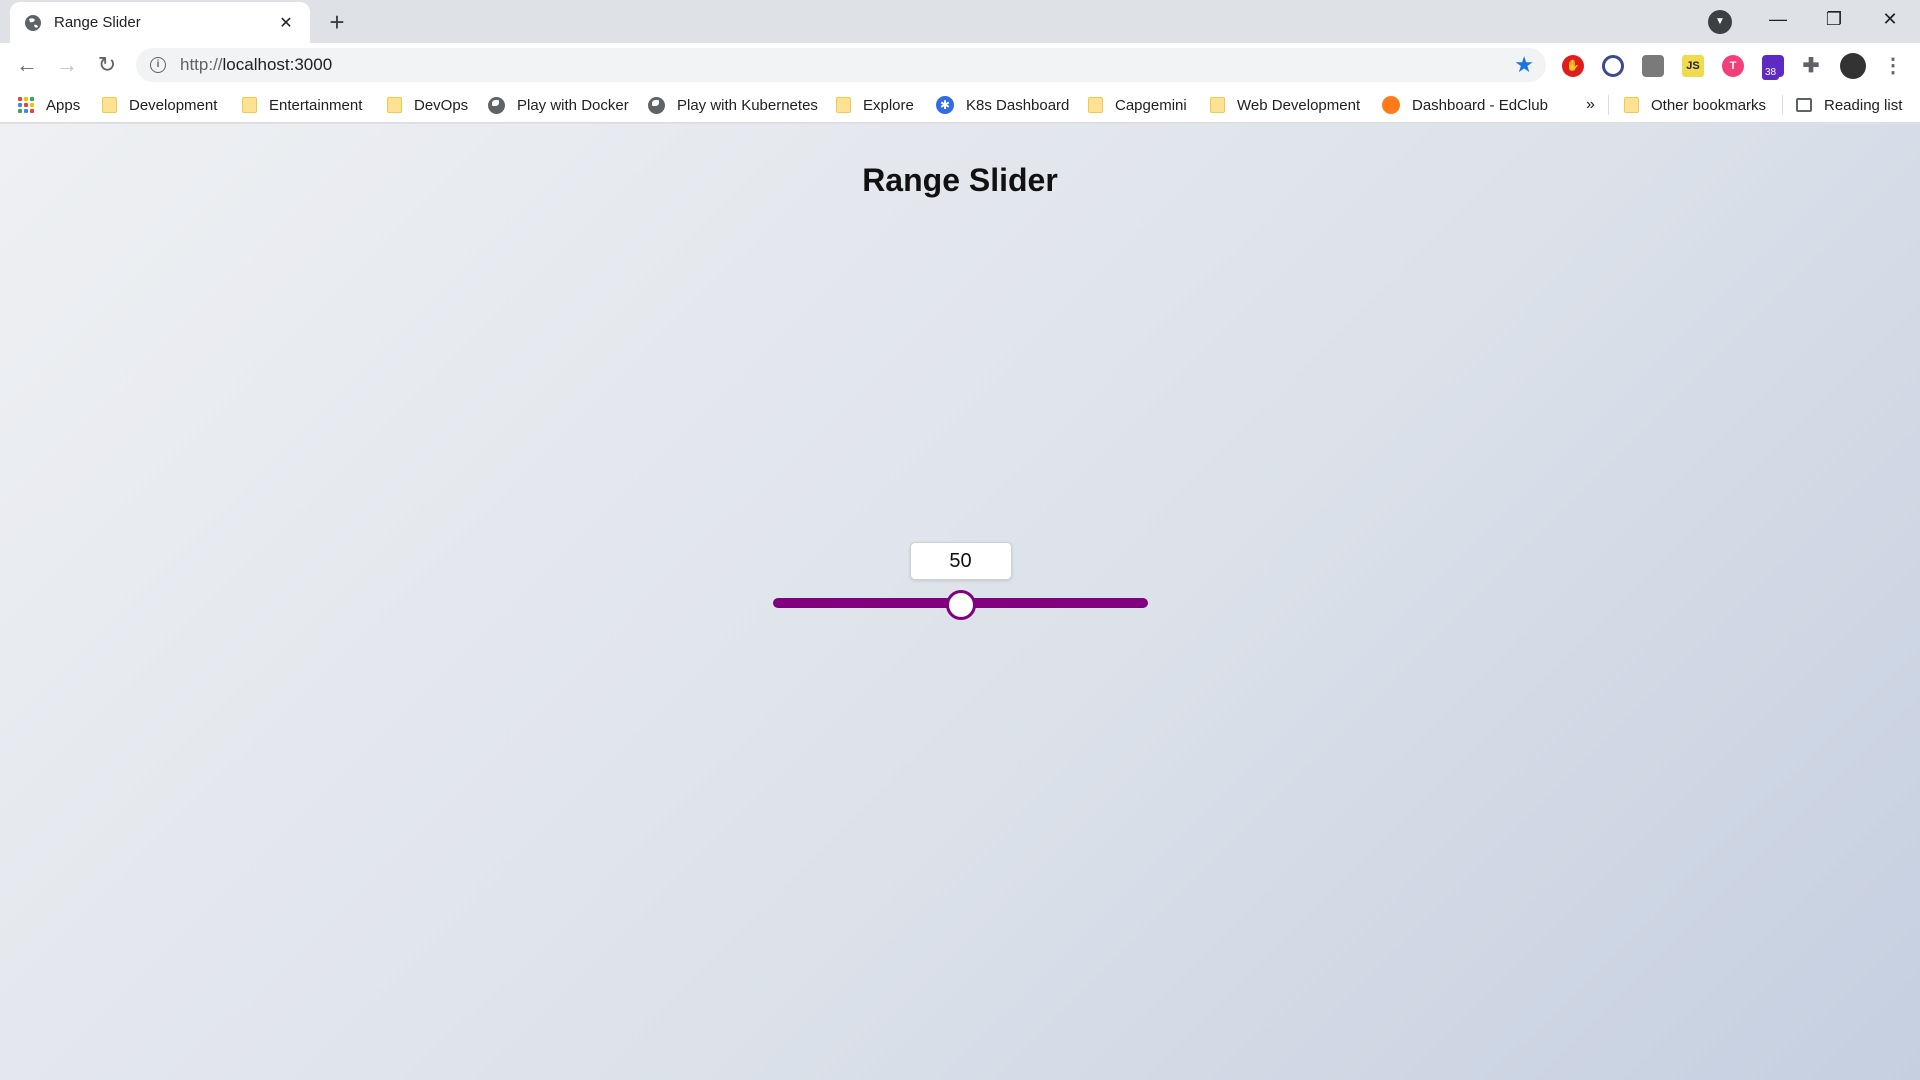  I want to click on bookmark-other-bookmarks: Other bookmarks, so click(1695, 105).